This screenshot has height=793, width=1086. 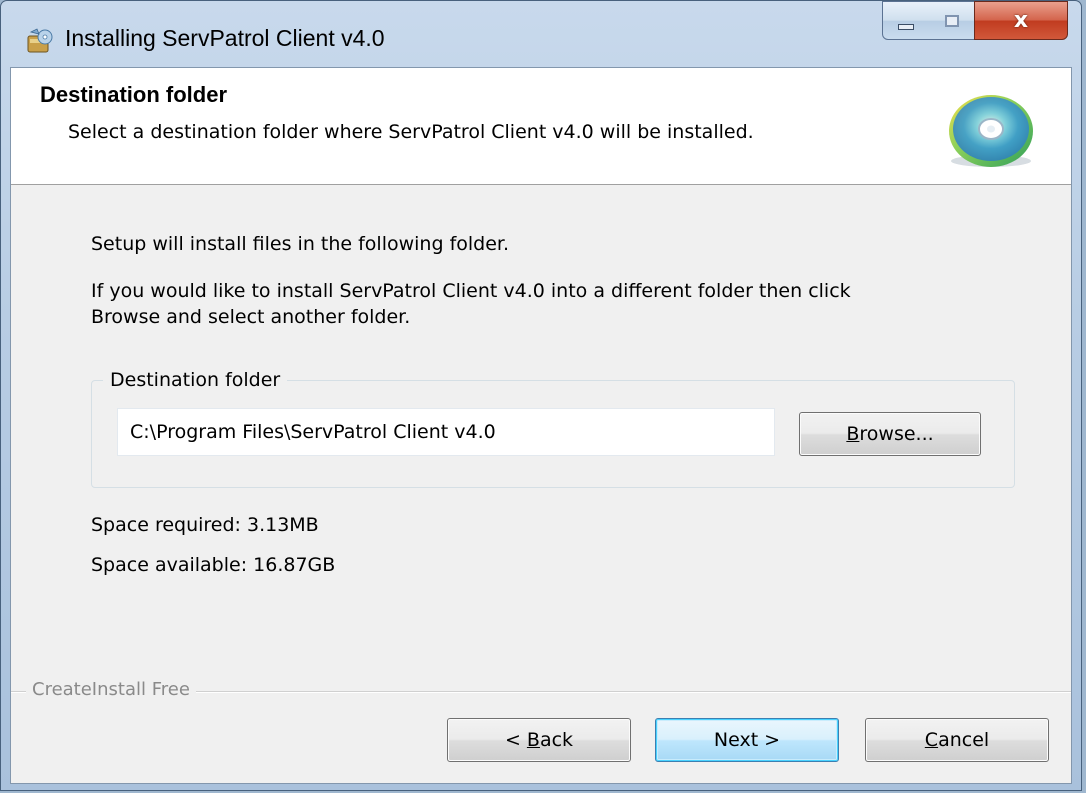 I want to click on back-button: < Back, so click(x=539, y=740).